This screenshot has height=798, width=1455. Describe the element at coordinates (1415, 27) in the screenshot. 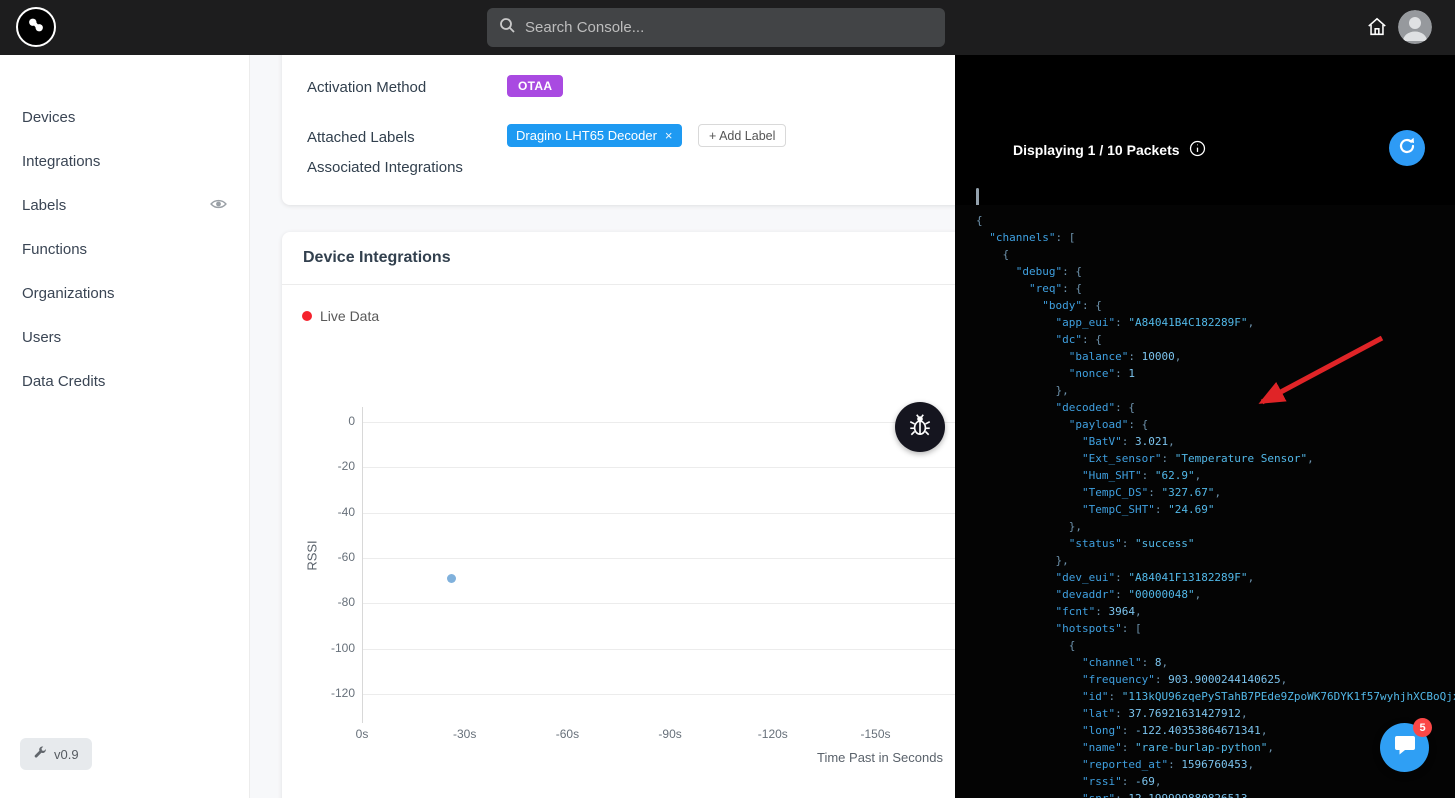

I see `user-avatar` at that location.